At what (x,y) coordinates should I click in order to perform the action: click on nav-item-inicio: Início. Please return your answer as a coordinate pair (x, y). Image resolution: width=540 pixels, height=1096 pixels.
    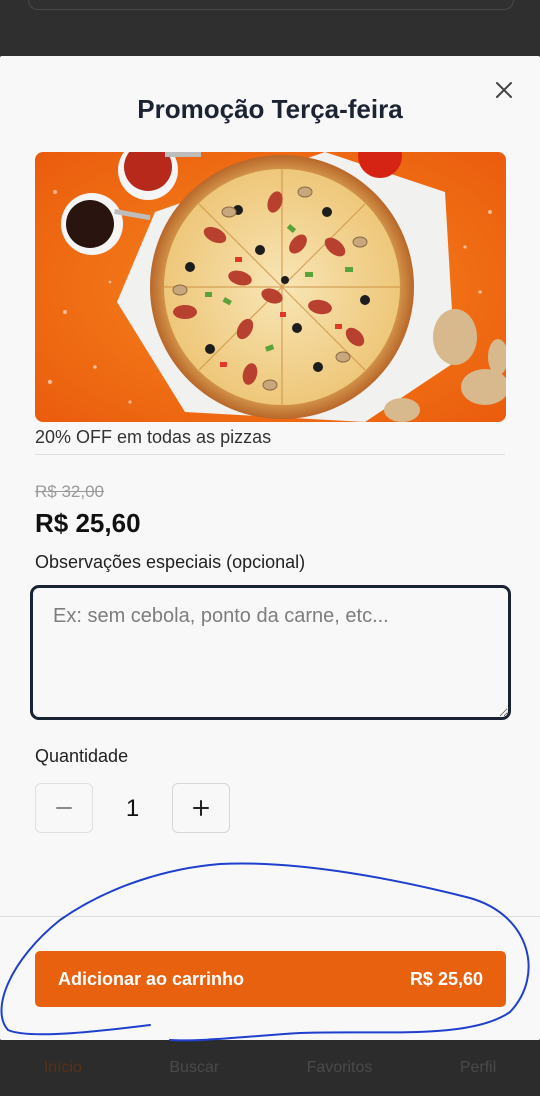
    Looking at the image, I should click on (63, 1068).